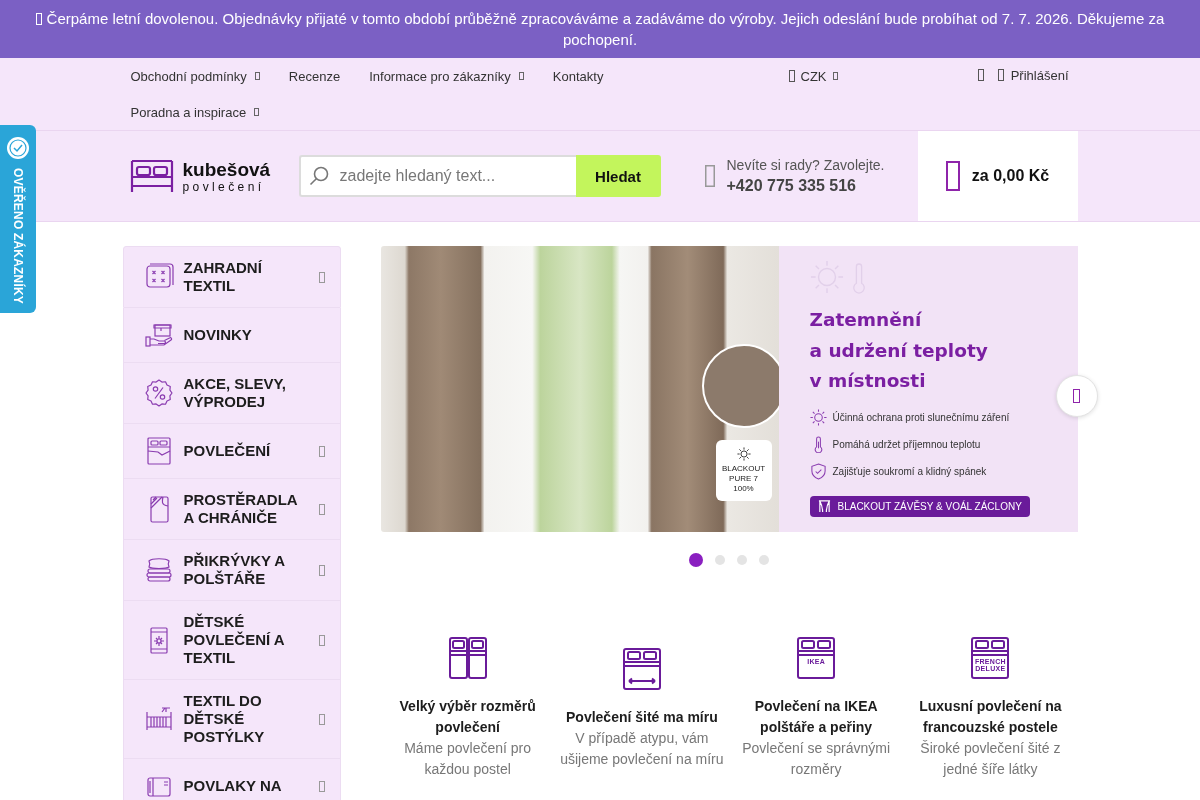  Describe the element at coordinates (201, 176) in the screenshot. I see `logo-link: kubešová povlečení` at that location.